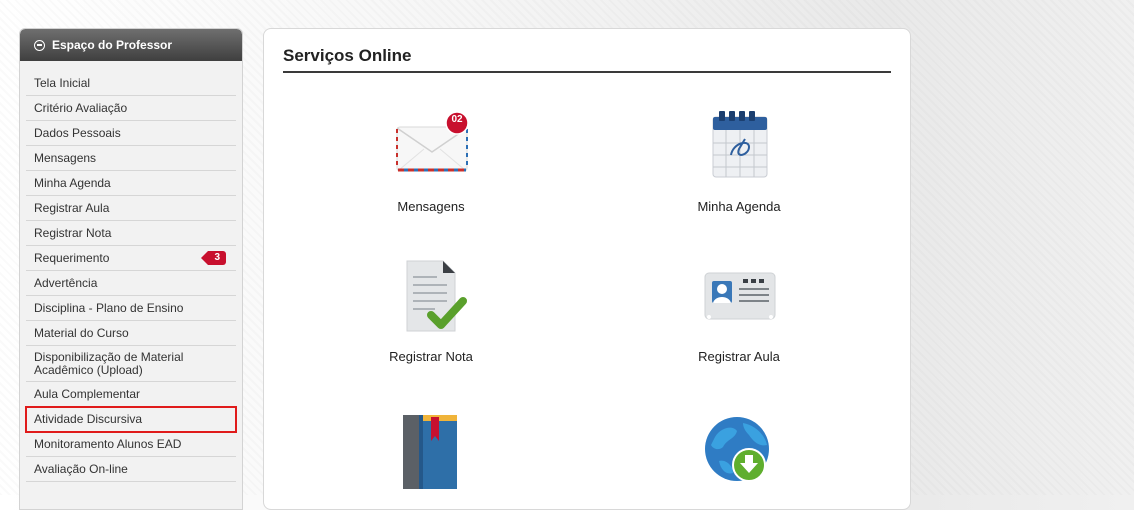 Image resolution: width=1134 pixels, height=510 pixels. What do you see at coordinates (131, 333) in the screenshot?
I see `sidebar-item-material-do-curso: Material do Curso` at bounding box center [131, 333].